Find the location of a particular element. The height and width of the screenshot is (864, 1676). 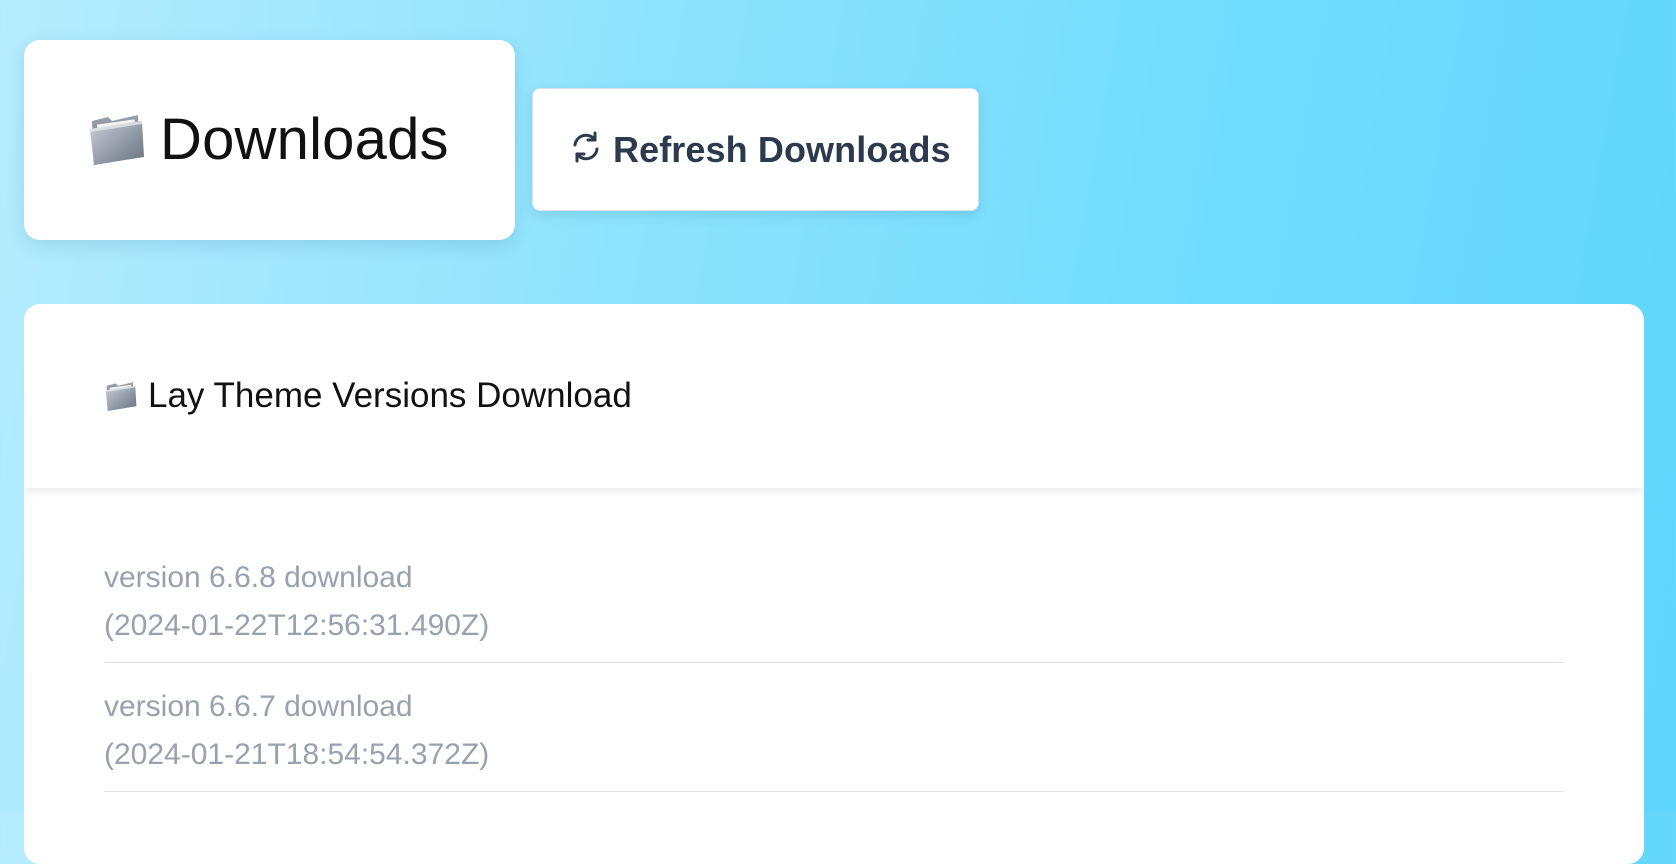

version-label: version 6.6.7 download is located at coordinates (834, 707).